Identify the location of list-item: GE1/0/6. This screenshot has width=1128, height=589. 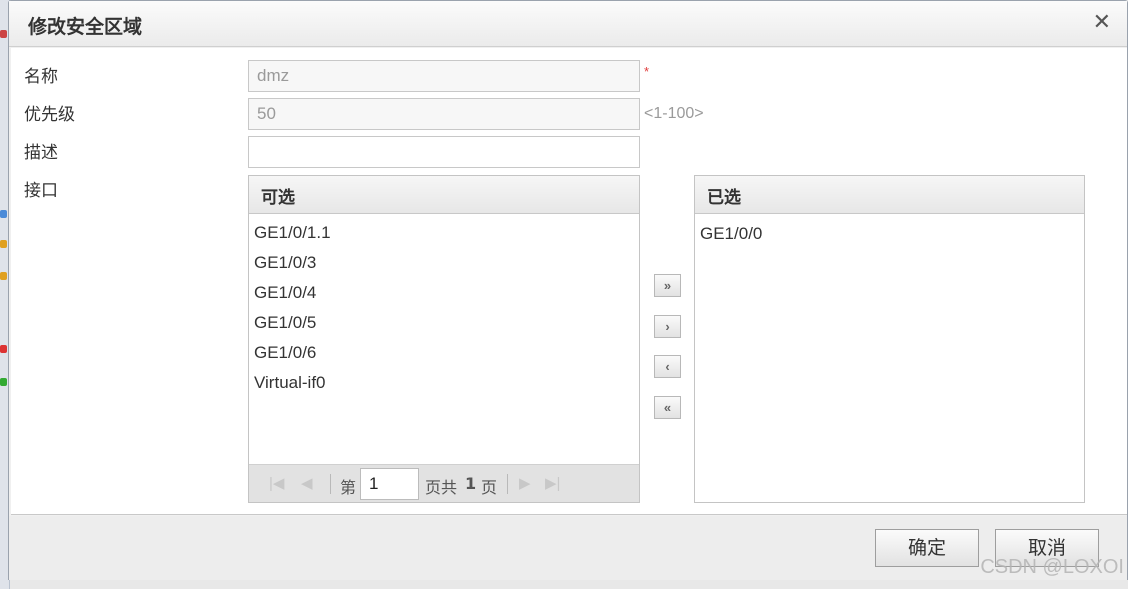
(444, 352).